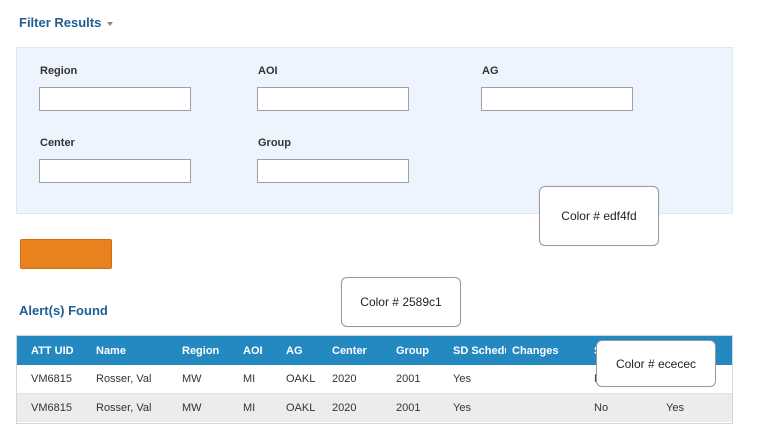  Describe the element at coordinates (333, 171) in the screenshot. I see `group-input` at that location.